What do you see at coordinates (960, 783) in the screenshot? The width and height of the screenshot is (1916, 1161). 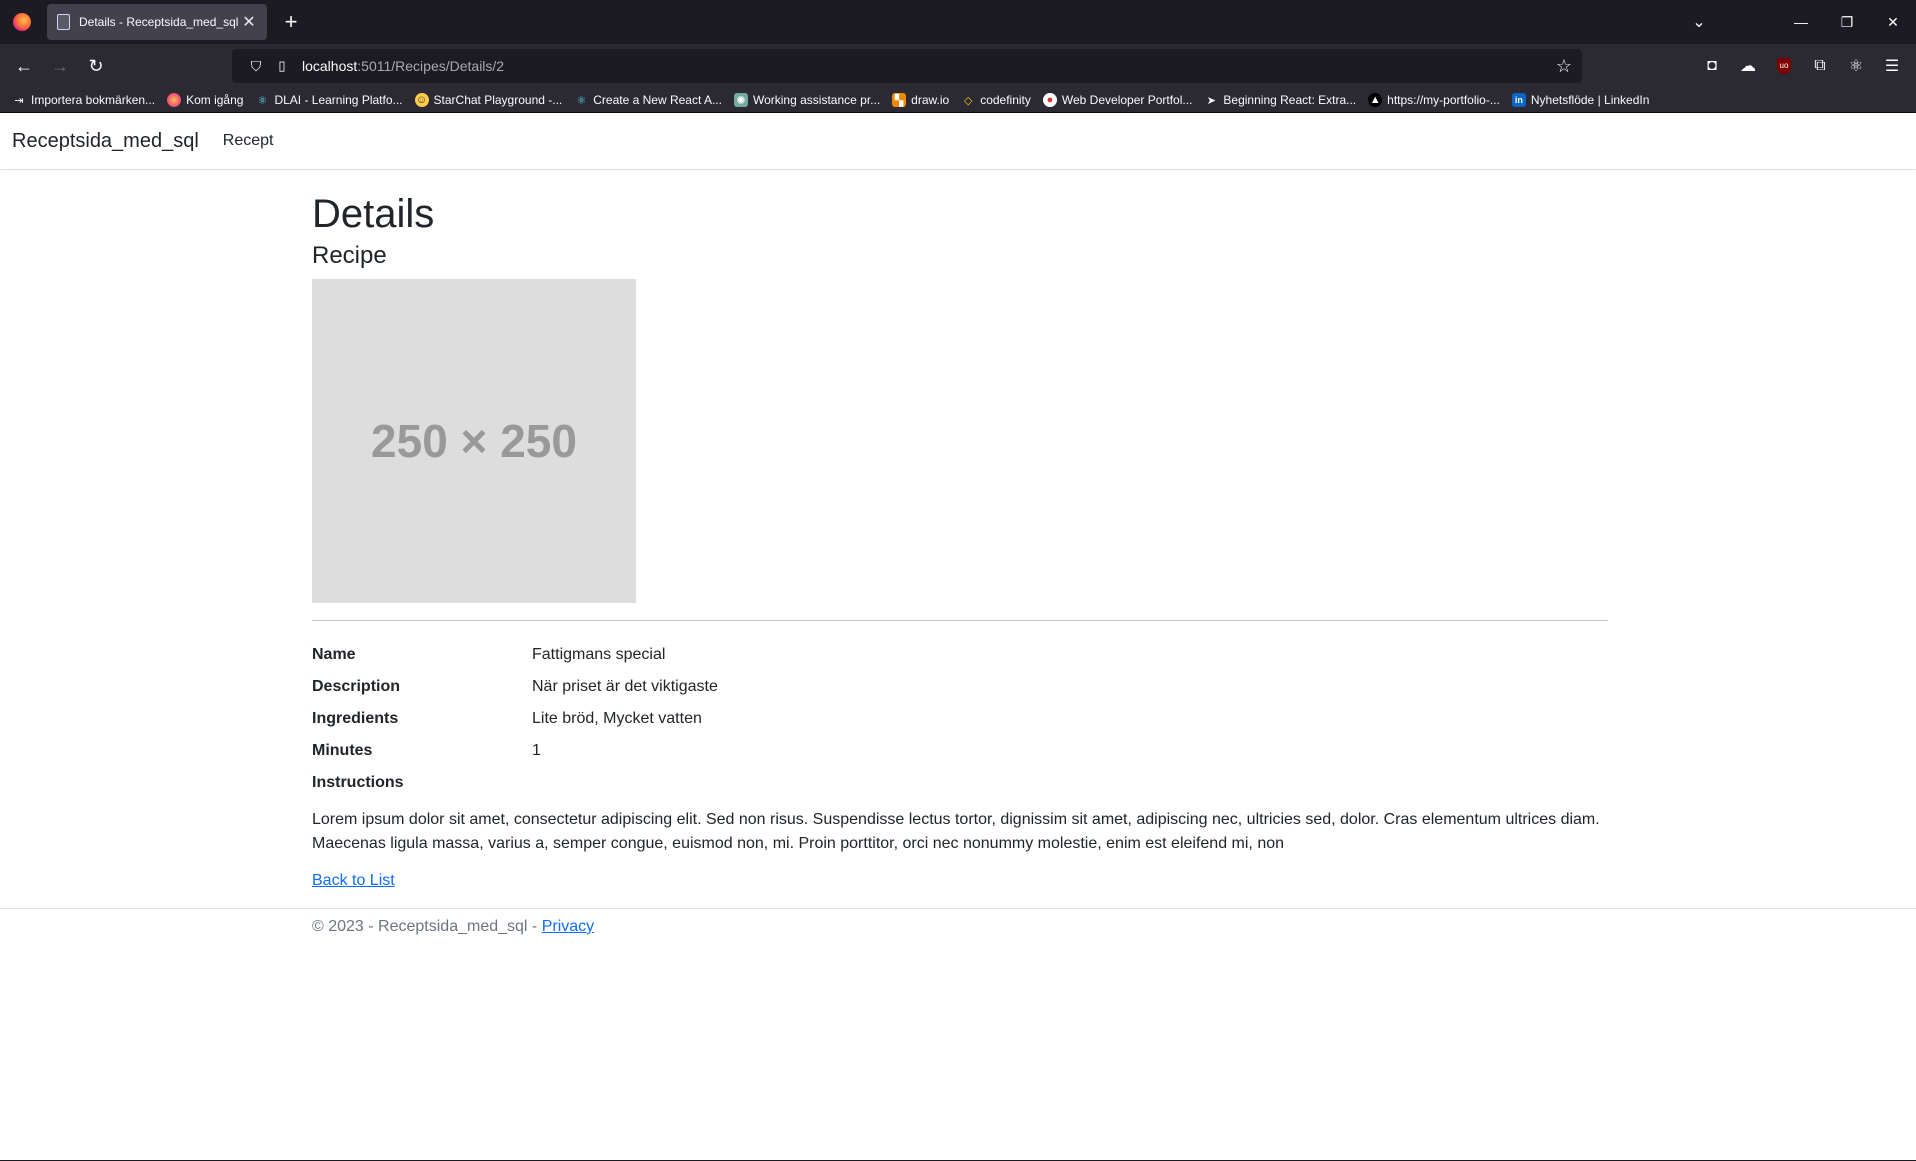 I see `detail-row-instructions: Instructions` at bounding box center [960, 783].